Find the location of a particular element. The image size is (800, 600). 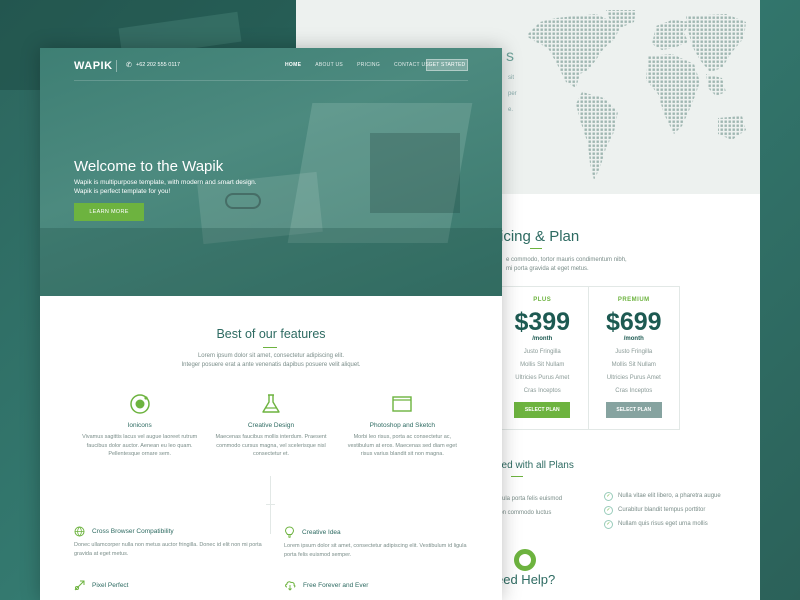

dotted-world-map is located at coordinates (636, 95).